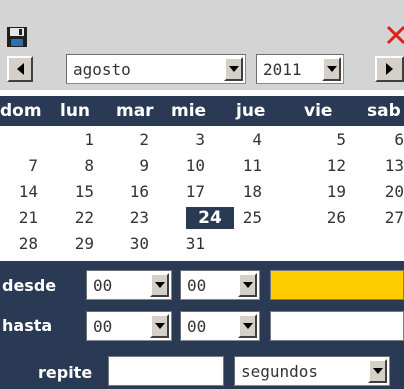  I want to click on prev-month-button, so click(20, 69).